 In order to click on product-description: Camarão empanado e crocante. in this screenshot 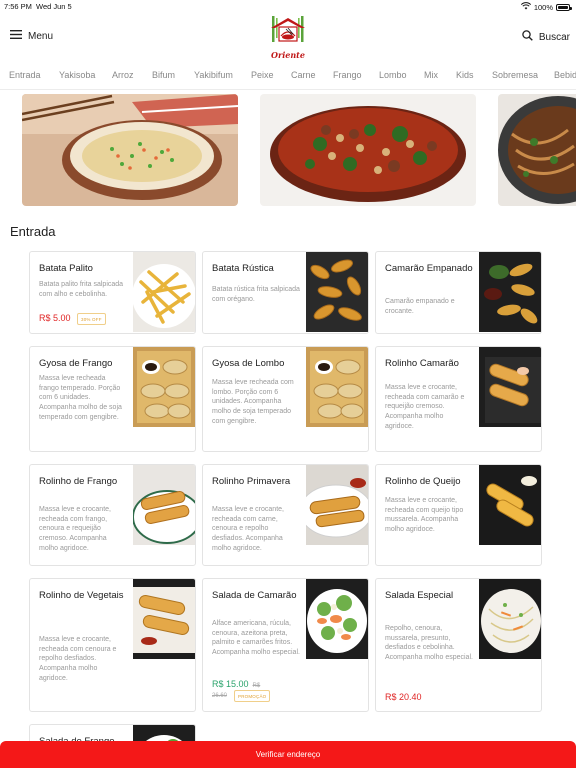, I will do `click(420, 306)`.